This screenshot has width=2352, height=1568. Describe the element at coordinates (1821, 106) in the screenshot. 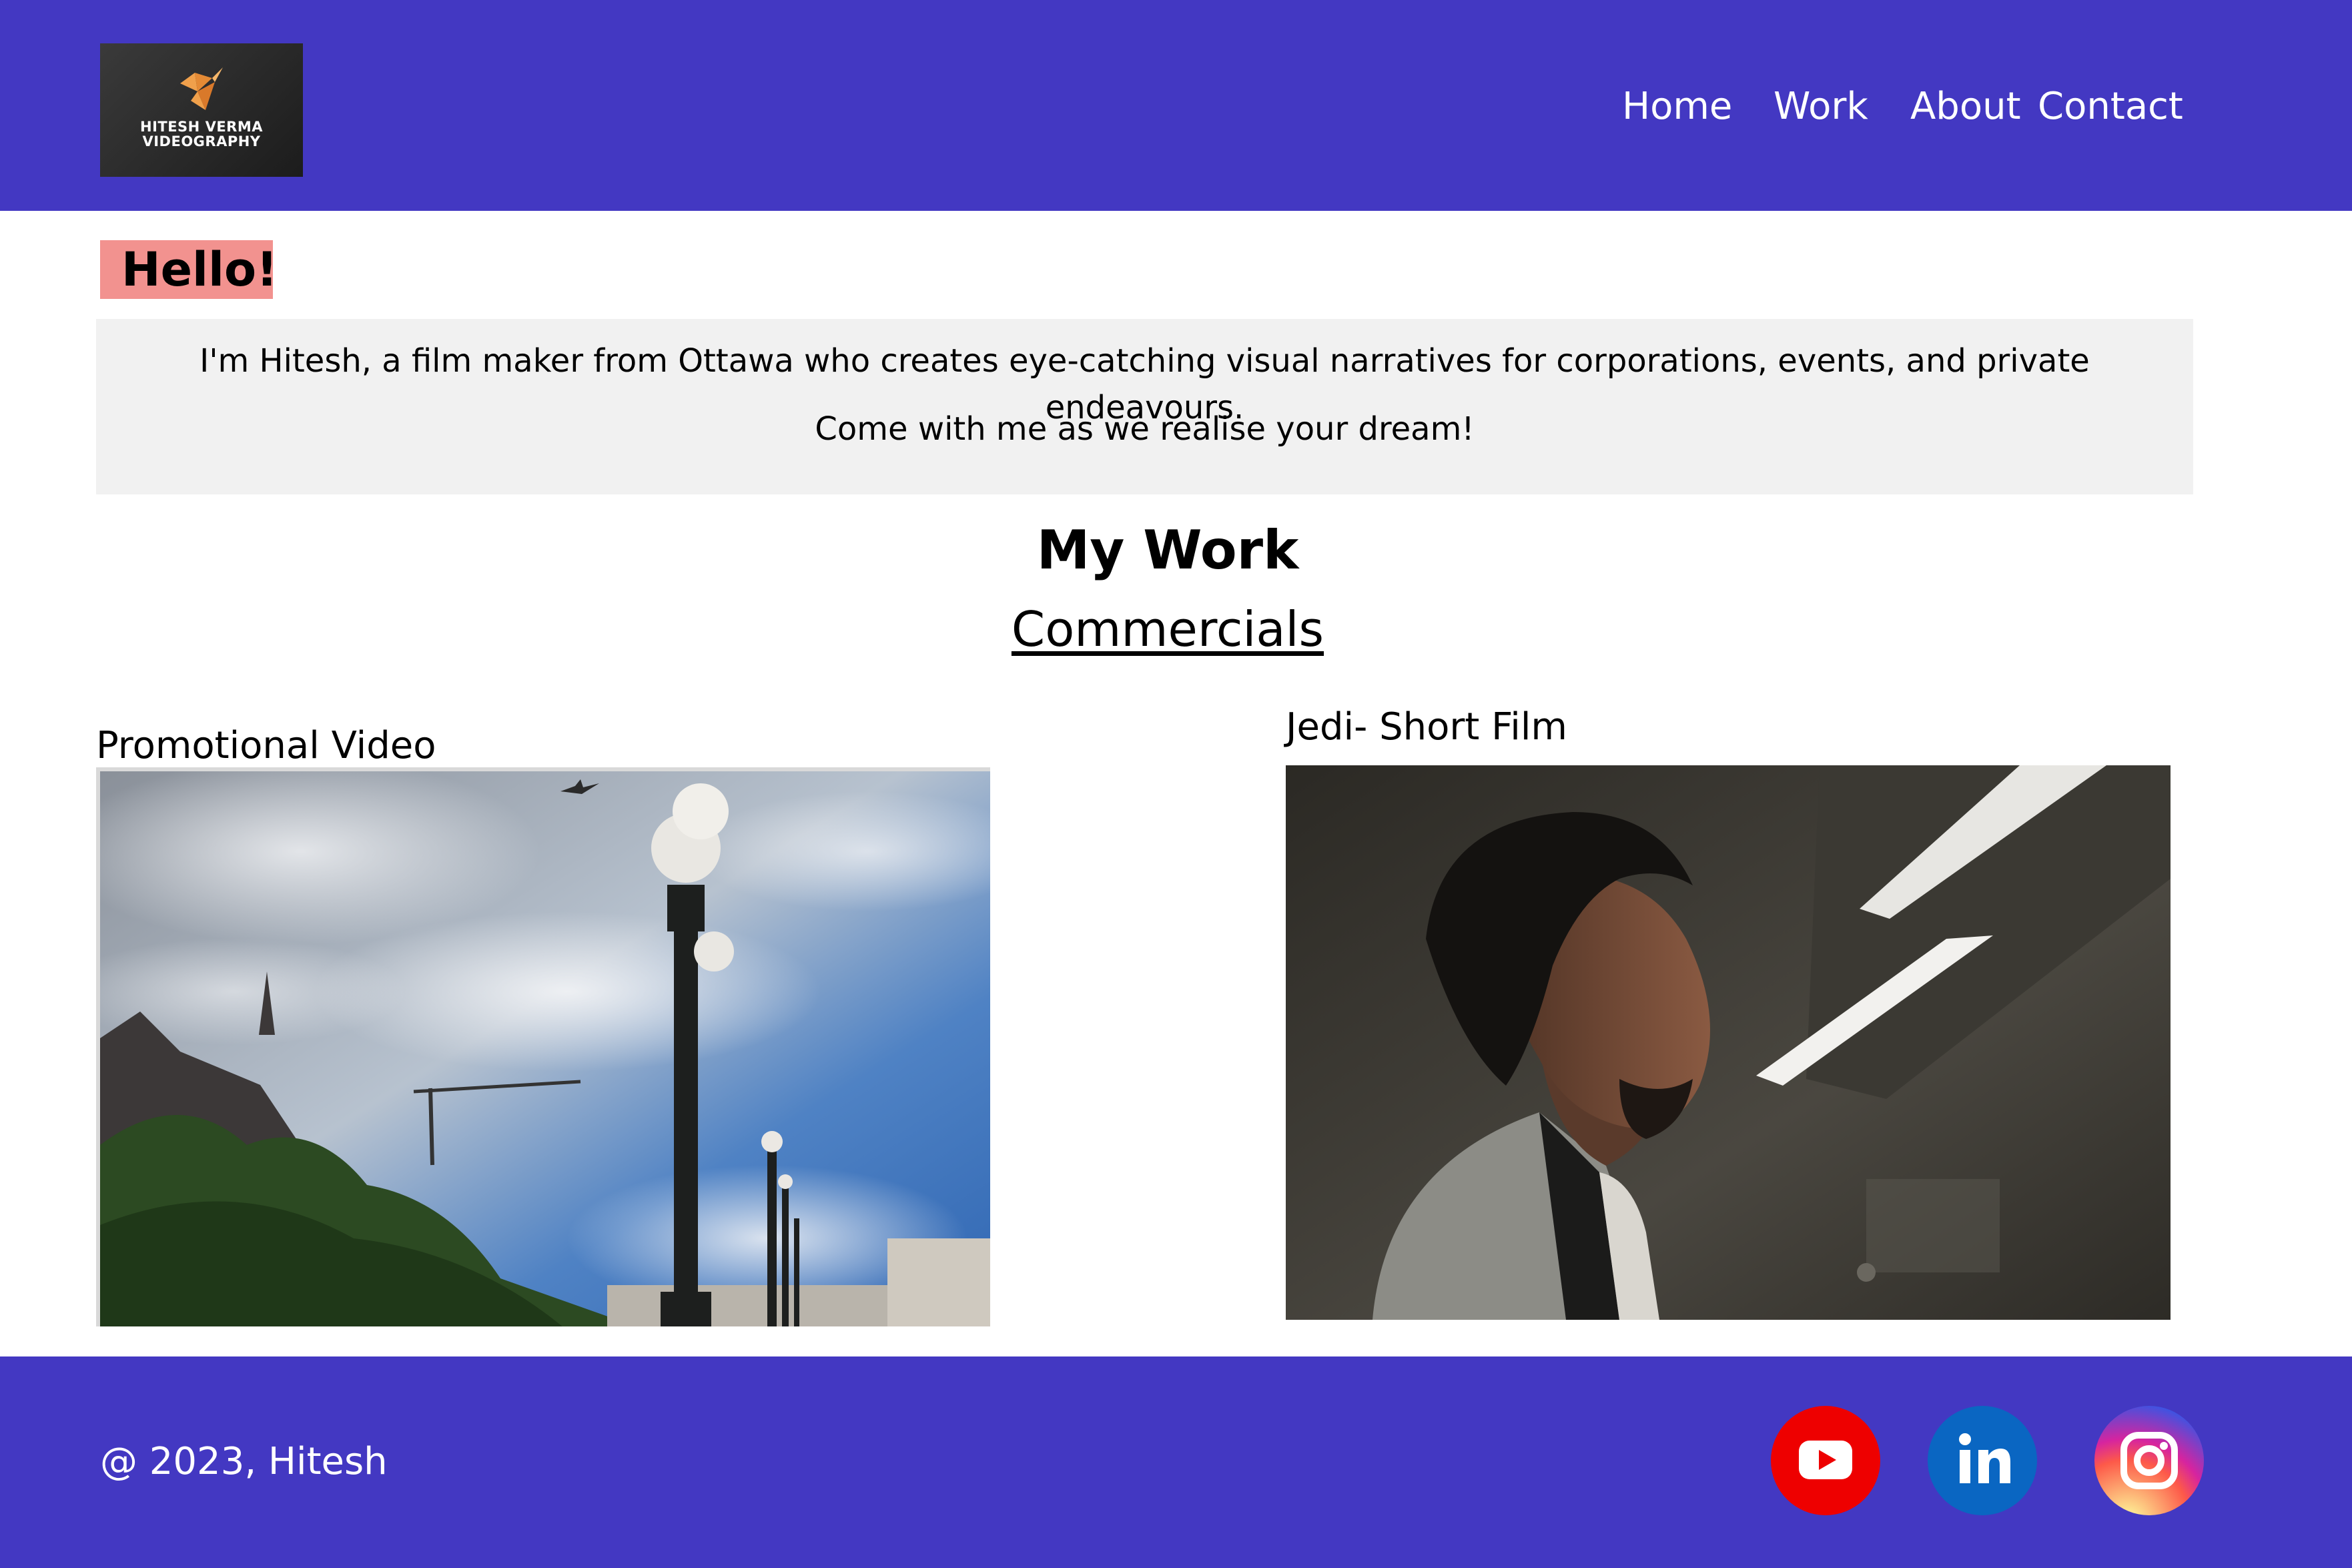

I see `nav-work: Work` at that location.